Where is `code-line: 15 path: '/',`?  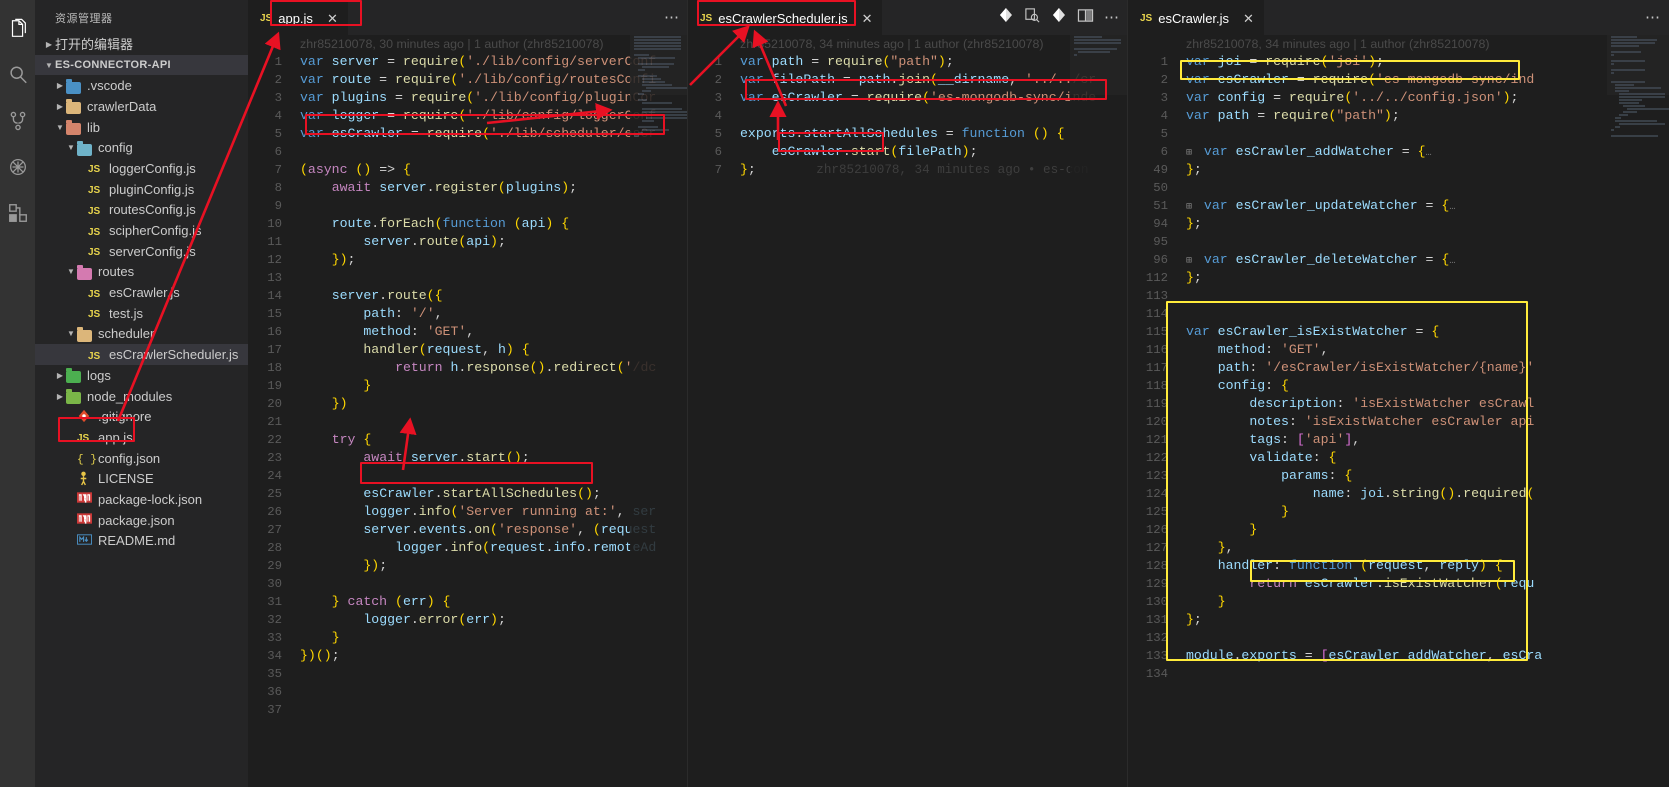 code-line: 15 path: '/', is located at coordinates (468, 314).